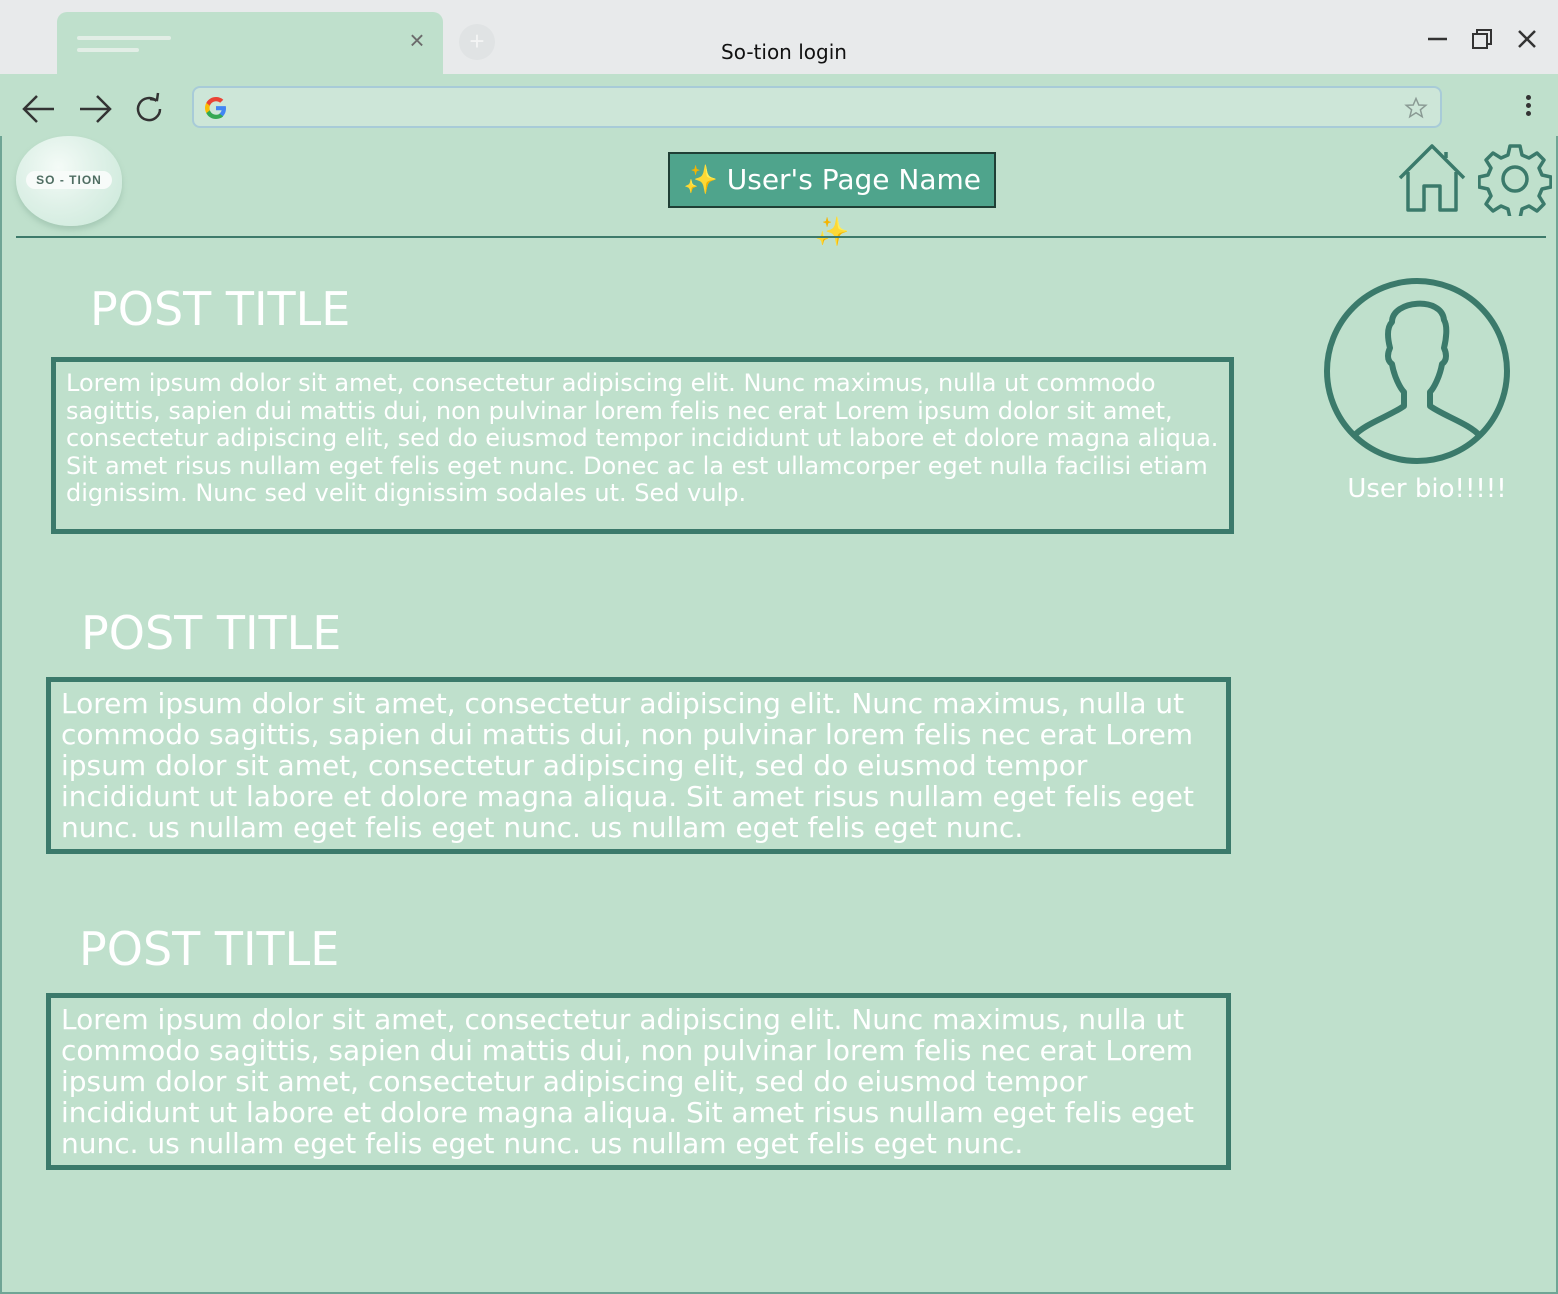  I want to click on browser-toolbar, so click(779, 105).